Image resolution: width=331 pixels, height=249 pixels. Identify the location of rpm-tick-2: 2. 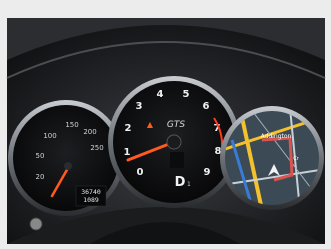
(128, 128).